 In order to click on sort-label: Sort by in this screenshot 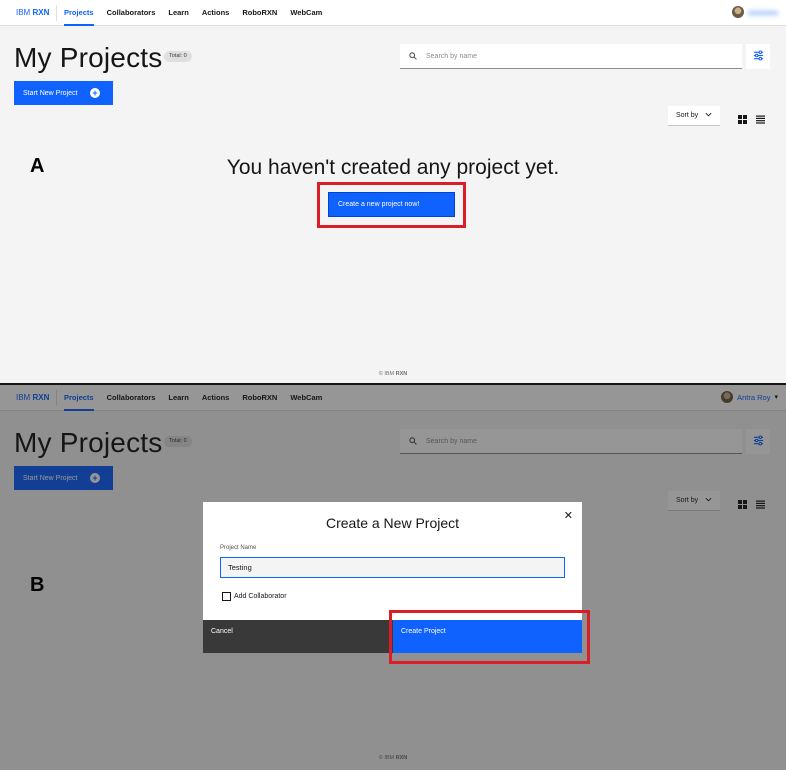, I will do `click(687, 115)`.